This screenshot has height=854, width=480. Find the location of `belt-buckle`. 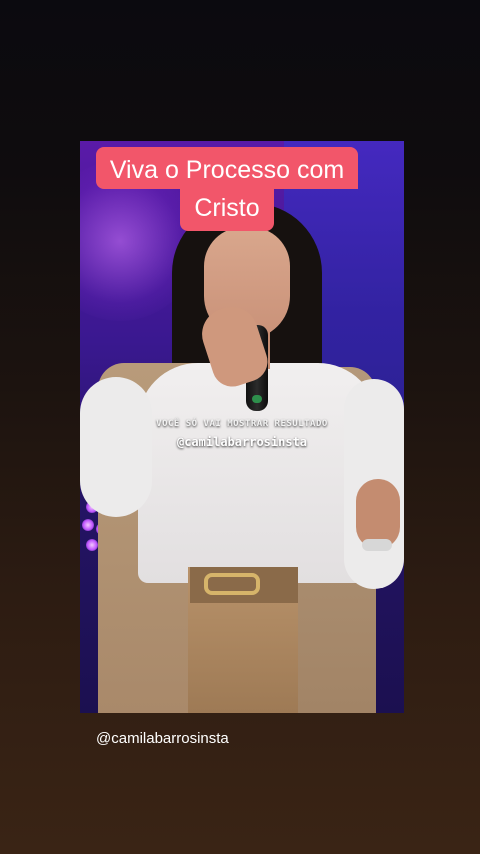

belt-buckle is located at coordinates (232, 584).